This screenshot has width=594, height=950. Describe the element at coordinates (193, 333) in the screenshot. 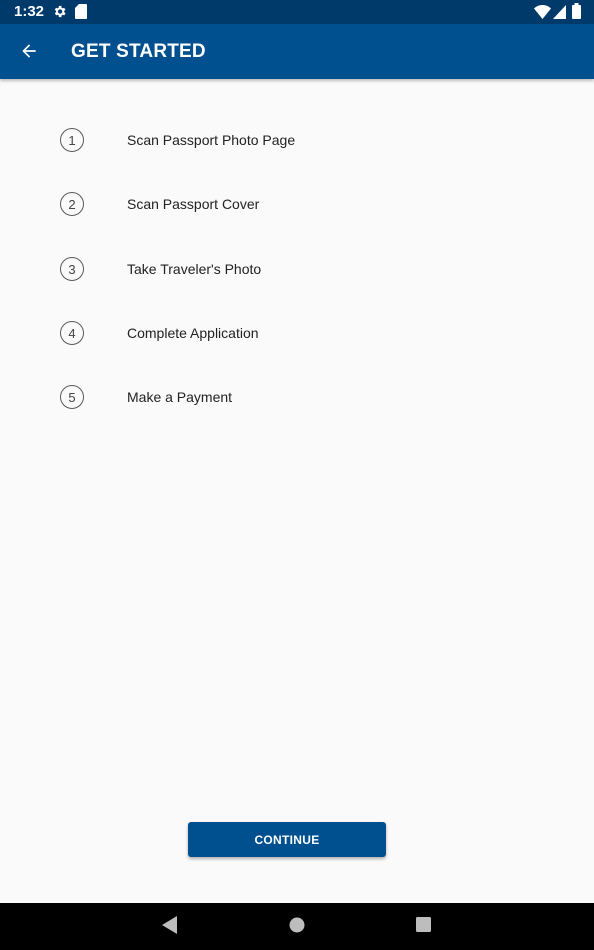

I see `step-label: Complete Application` at that location.